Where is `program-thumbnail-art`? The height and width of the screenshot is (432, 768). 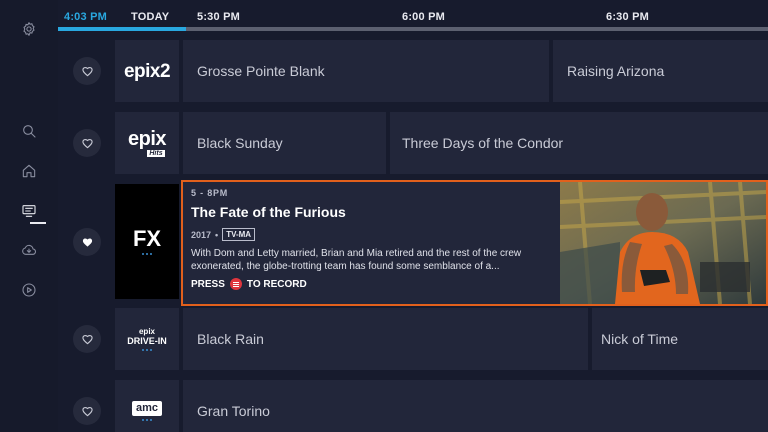 program-thumbnail-art is located at coordinates (663, 243).